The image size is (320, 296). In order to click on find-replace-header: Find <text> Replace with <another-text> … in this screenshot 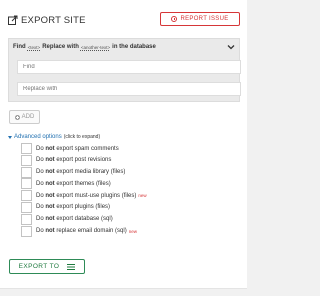, I will do `click(124, 47)`.